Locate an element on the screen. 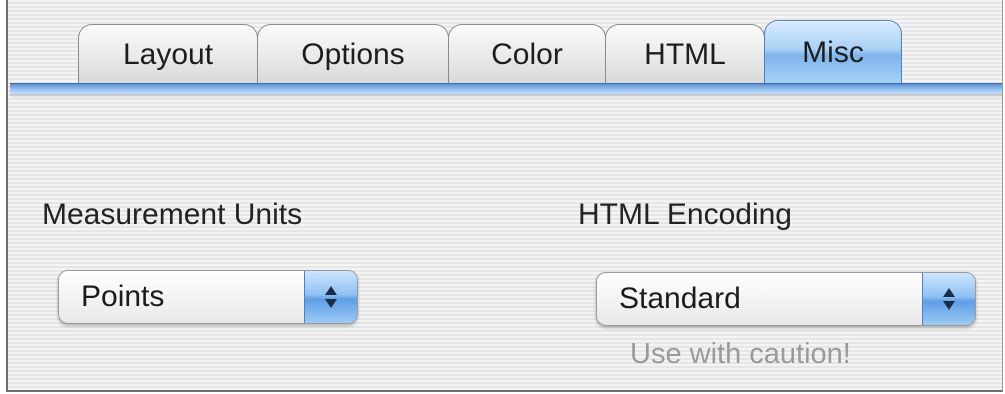 The width and height of the screenshot is (1005, 394). html-encoding-value: Standard is located at coordinates (680, 298).